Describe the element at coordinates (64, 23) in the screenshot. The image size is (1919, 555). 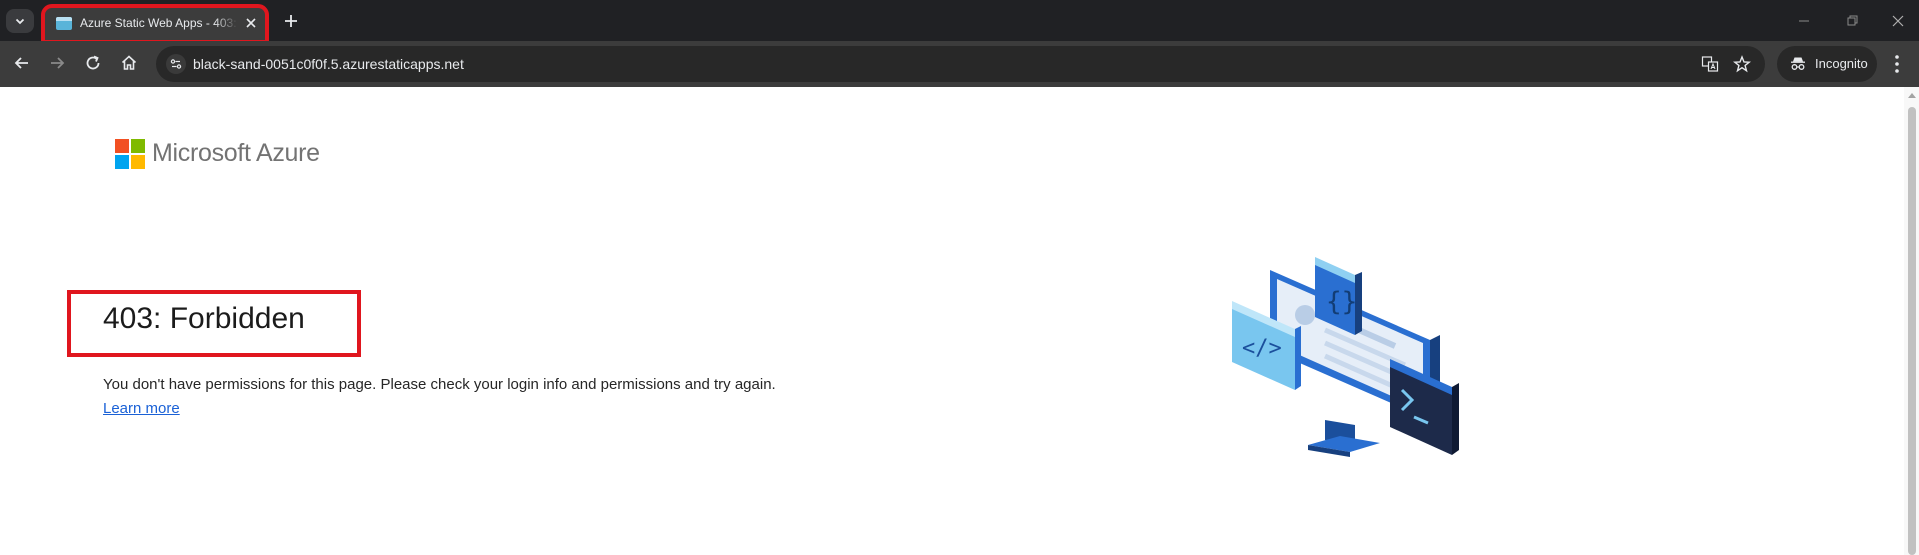
I see `tab-favicon-icon` at that location.